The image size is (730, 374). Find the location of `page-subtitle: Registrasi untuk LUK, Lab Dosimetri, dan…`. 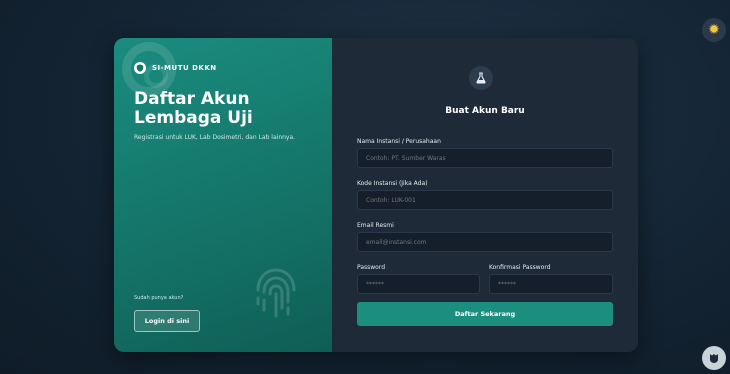

page-subtitle: Registrasi untuk LUK, Lab Dosimetri, dan… is located at coordinates (215, 137).